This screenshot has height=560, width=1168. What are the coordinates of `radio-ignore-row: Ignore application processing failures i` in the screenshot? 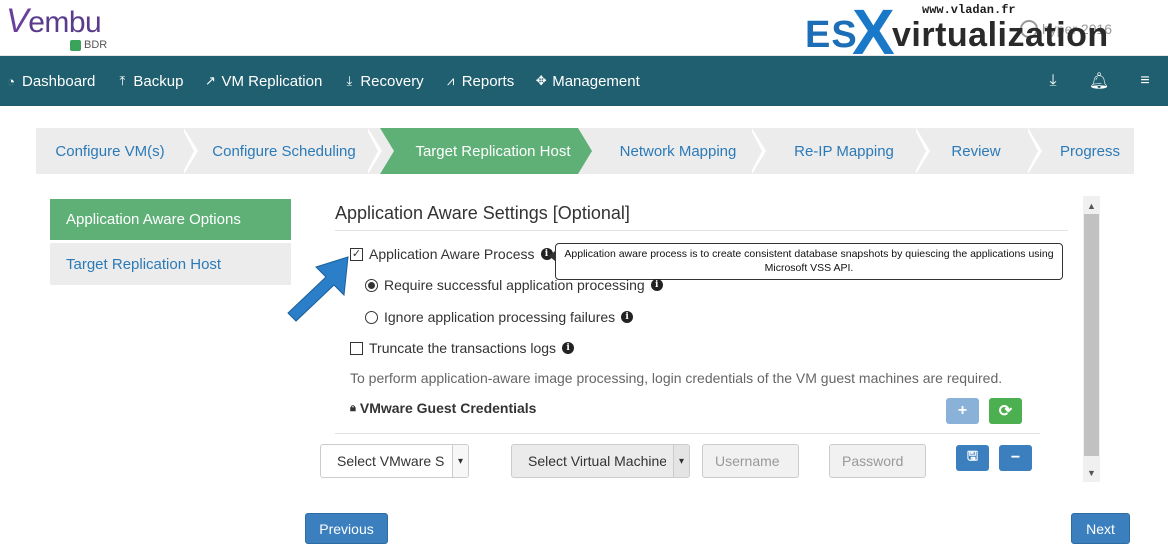 It's located at (499, 317).